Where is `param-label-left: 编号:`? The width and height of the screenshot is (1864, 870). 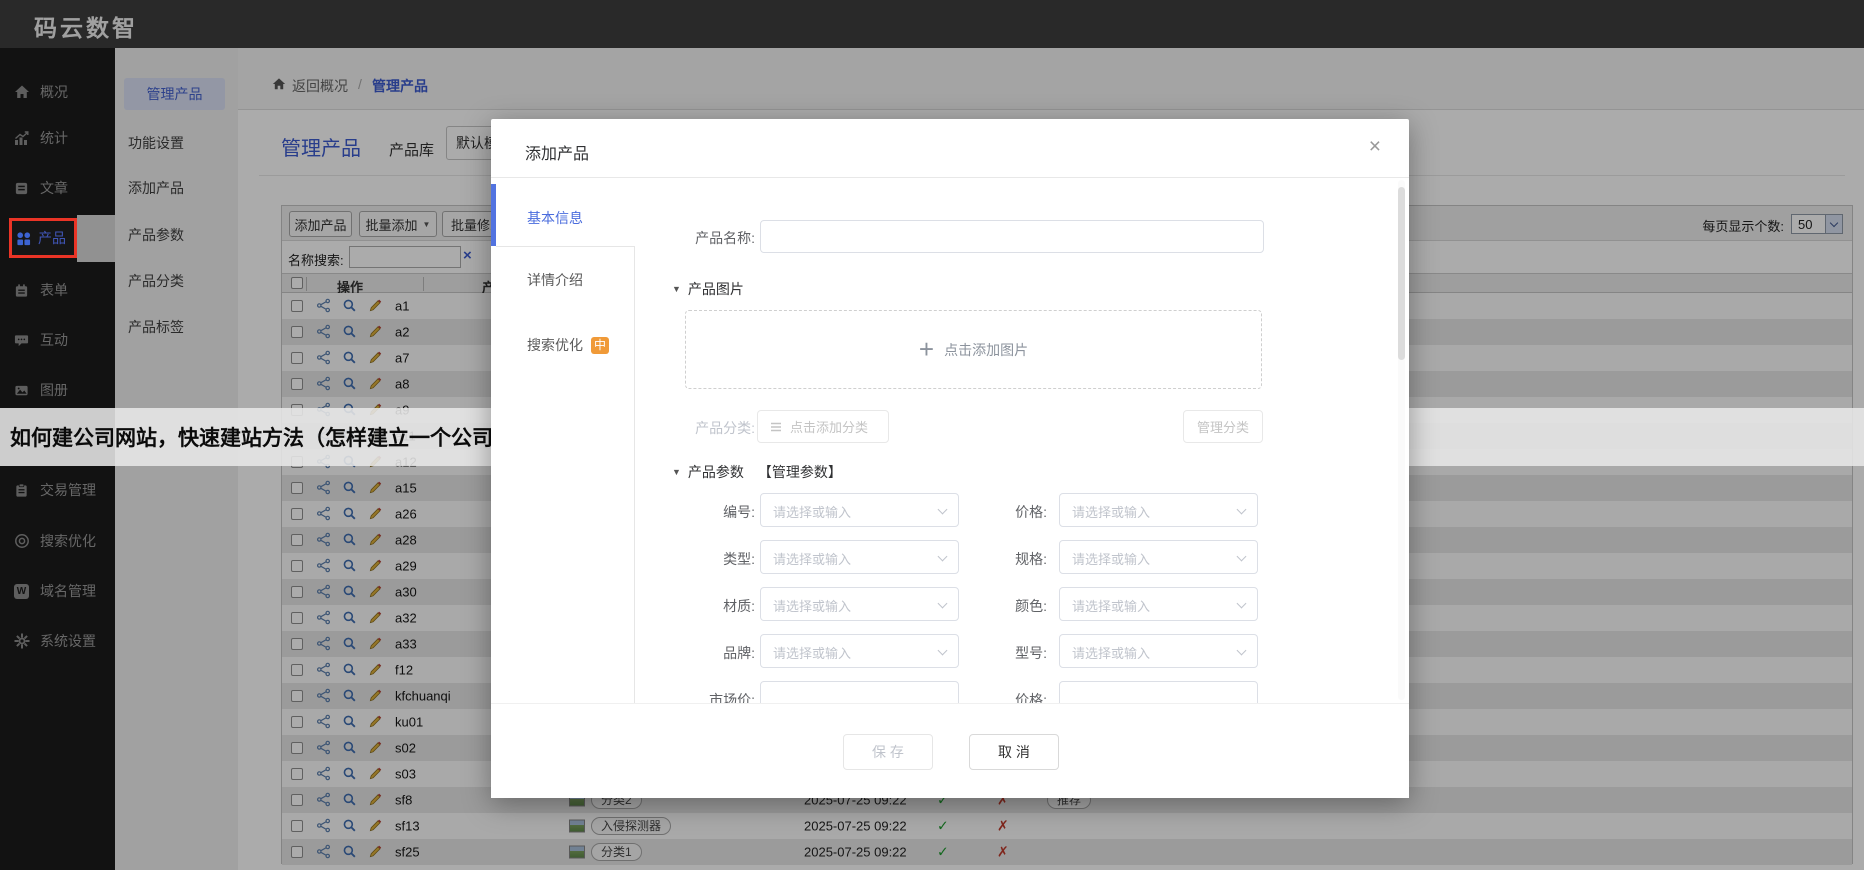 param-label-left: 编号: is located at coordinates (739, 512).